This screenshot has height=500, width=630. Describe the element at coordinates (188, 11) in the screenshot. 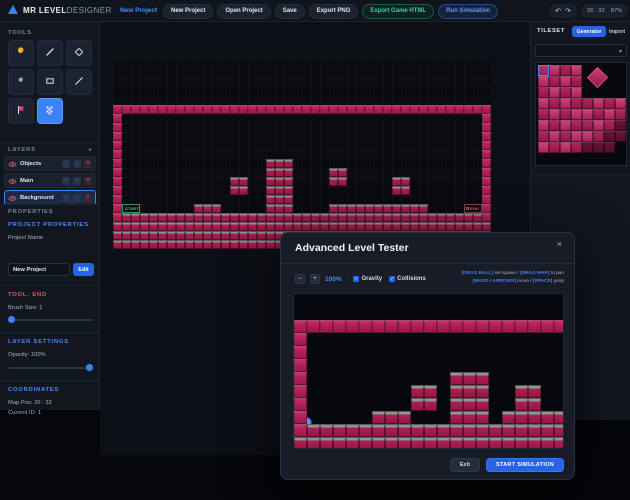

I see `toolbar-button-new-project: New Project` at that location.